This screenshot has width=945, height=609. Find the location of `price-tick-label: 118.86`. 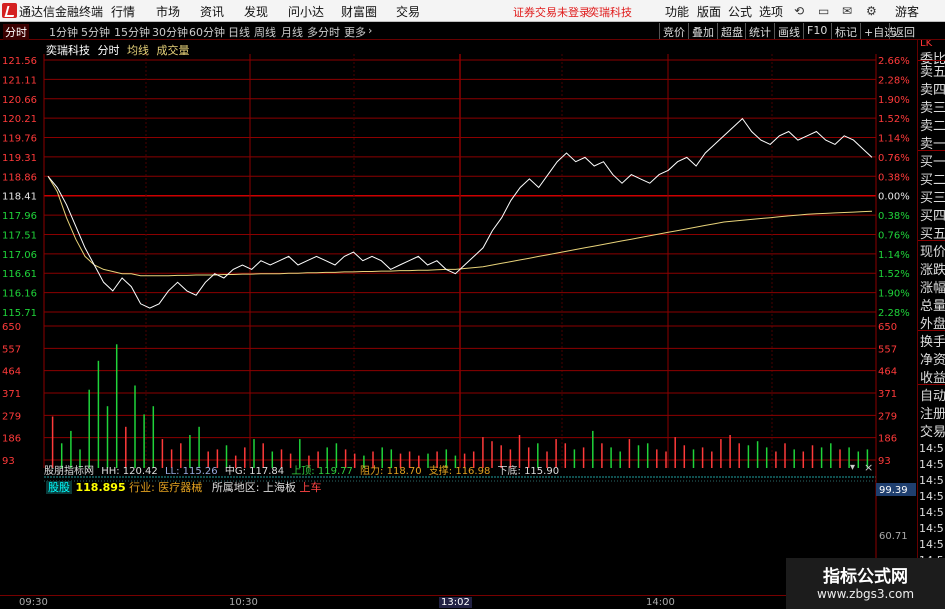

price-tick-label: 118.86 is located at coordinates (19, 177).